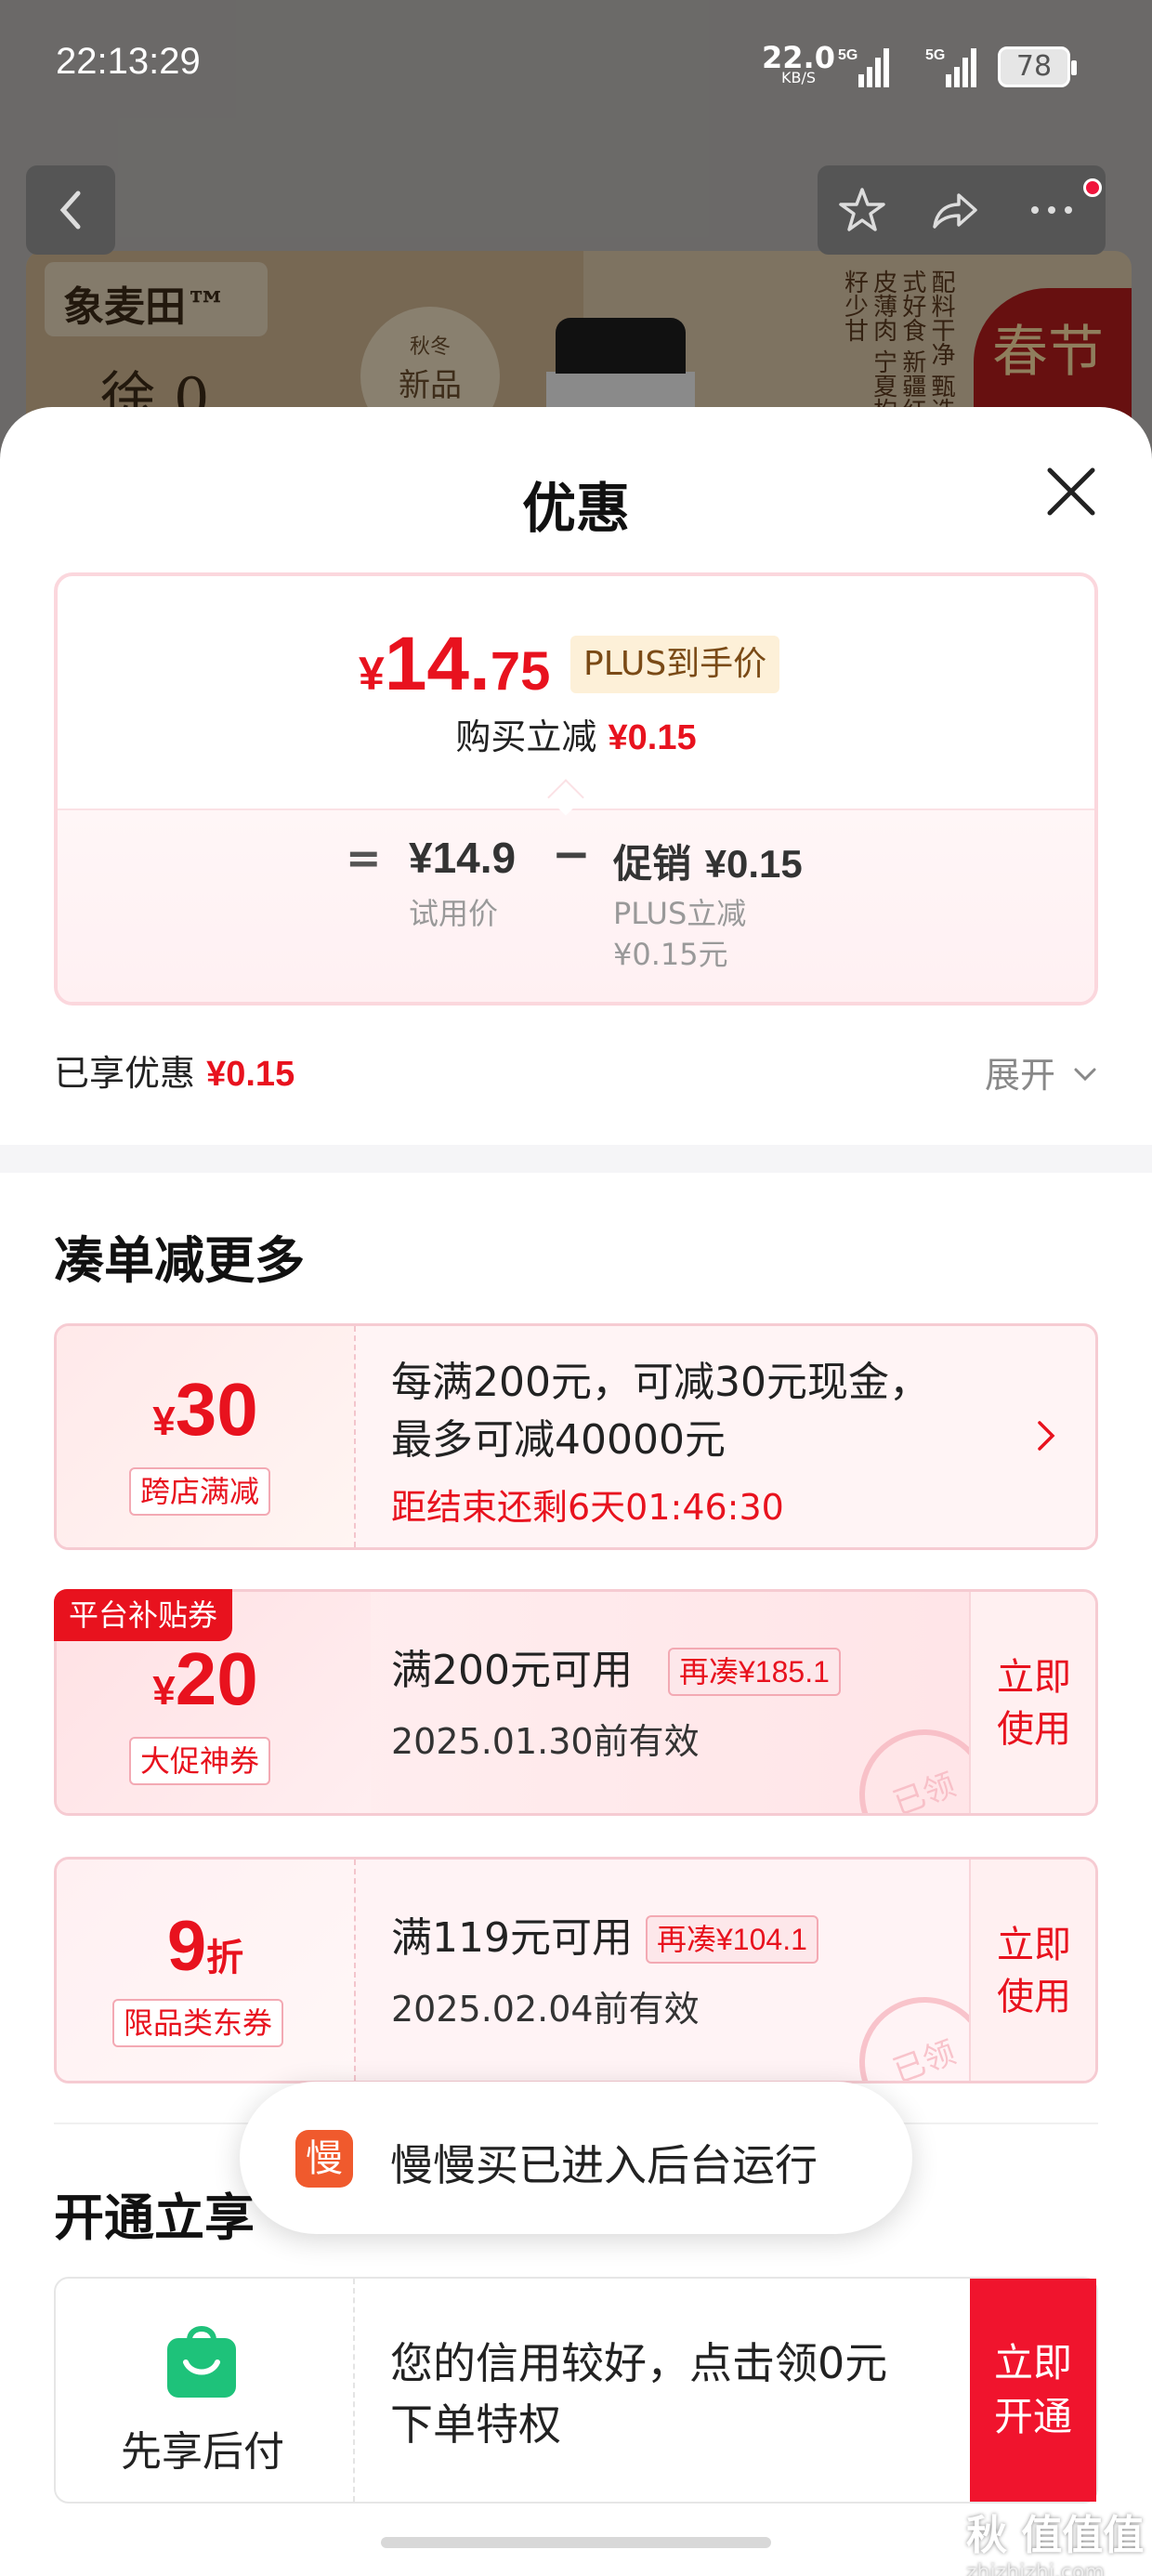 This screenshot has height=2576, width=1152. I want to click on more-icon, so click(1052, 210).